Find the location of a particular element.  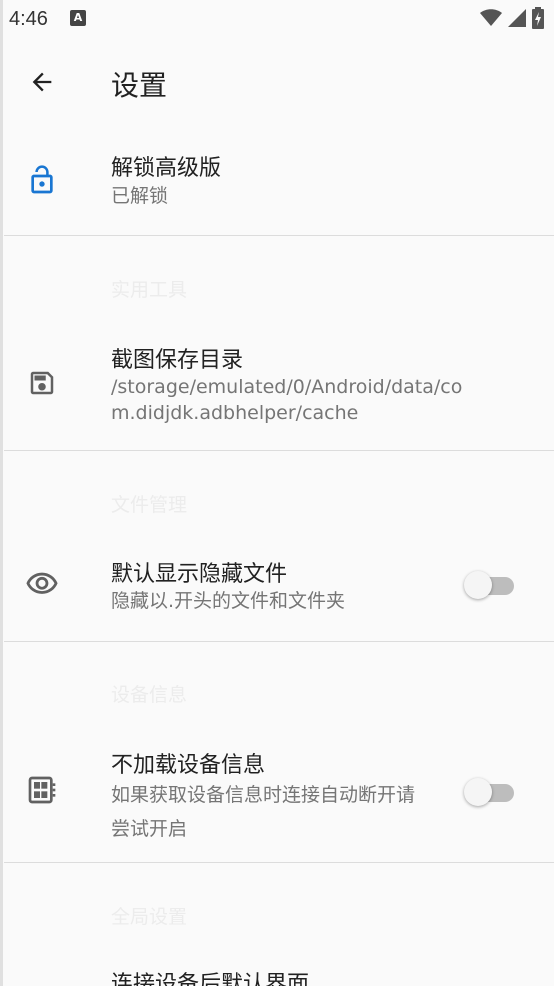

unlock-premium-row: 解锁高级版 已解锁 is located at coordinates (277, 182).